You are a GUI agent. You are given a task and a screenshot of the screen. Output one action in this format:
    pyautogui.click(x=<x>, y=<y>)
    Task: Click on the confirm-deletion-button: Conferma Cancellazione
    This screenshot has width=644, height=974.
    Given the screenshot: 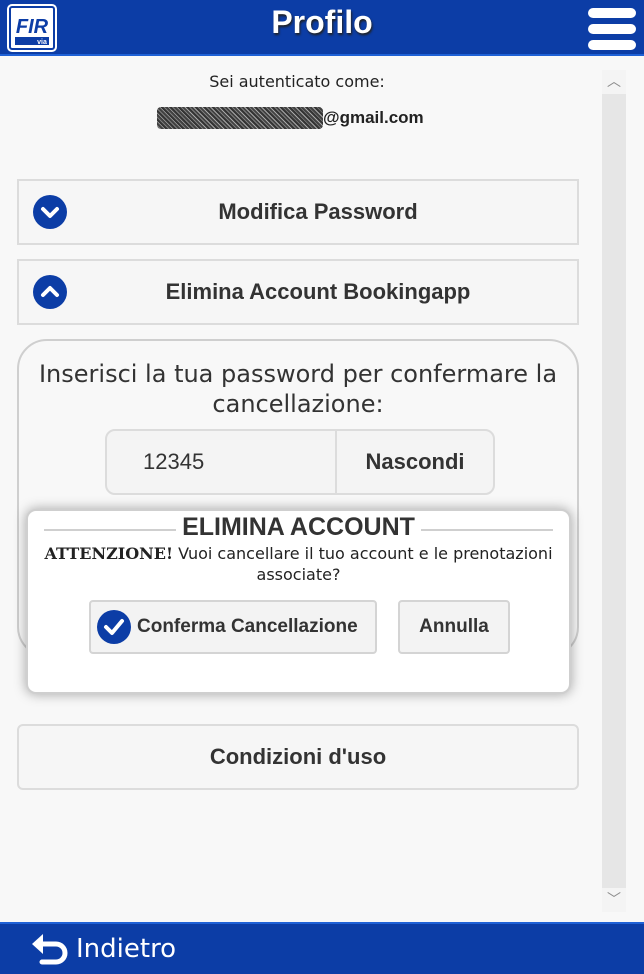 What is the action you would take?
    pyautogui.click(x=233, y=627)
    